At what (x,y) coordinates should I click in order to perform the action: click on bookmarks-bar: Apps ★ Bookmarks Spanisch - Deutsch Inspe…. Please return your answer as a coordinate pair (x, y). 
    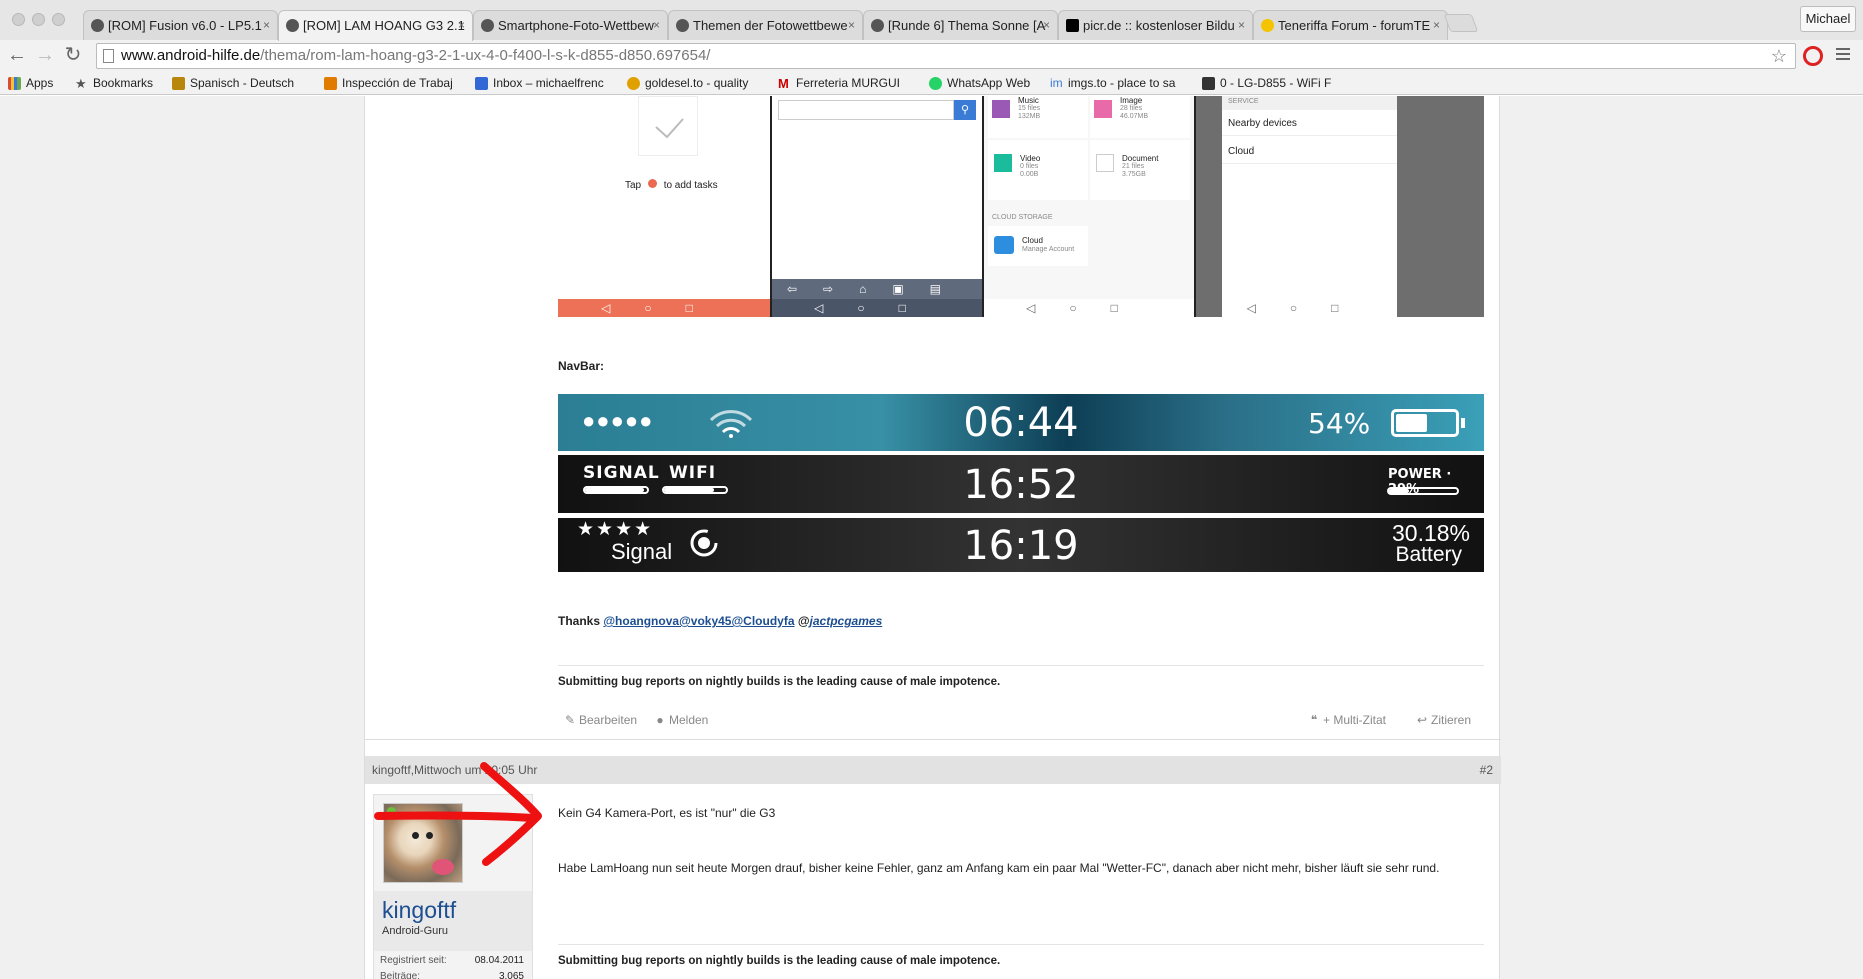
    Looking at the image, I should click on (931, 83).